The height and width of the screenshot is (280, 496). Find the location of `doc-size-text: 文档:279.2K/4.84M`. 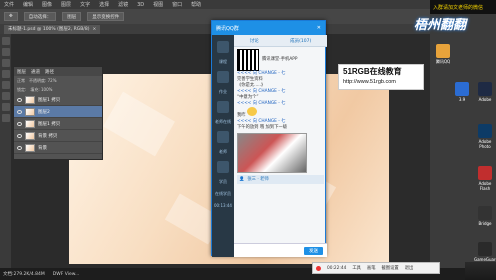

doc-size-text: 文档:279.2K/4.84M is located at coordinates (24, 274).